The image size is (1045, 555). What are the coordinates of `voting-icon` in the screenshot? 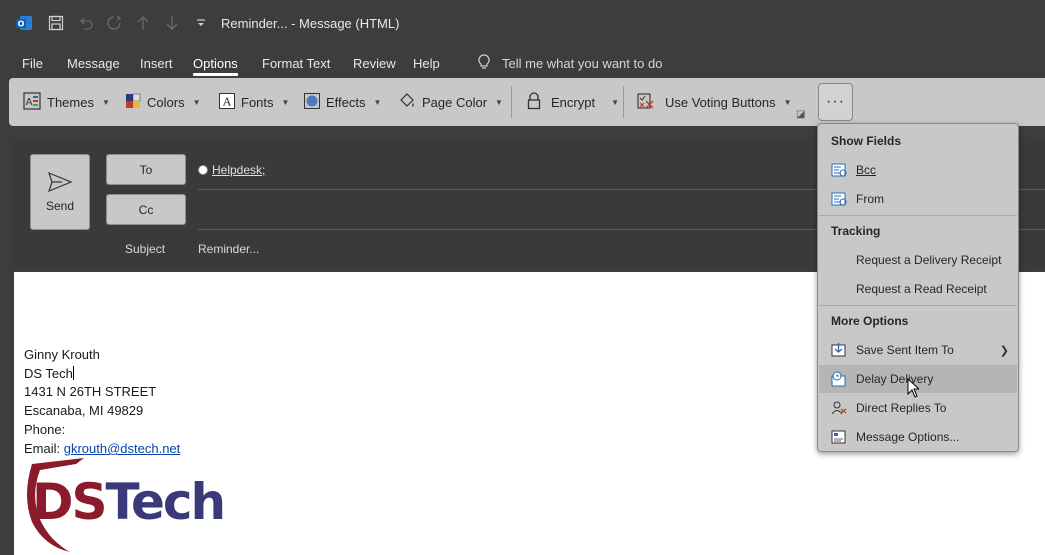 It's located at (646, 102).